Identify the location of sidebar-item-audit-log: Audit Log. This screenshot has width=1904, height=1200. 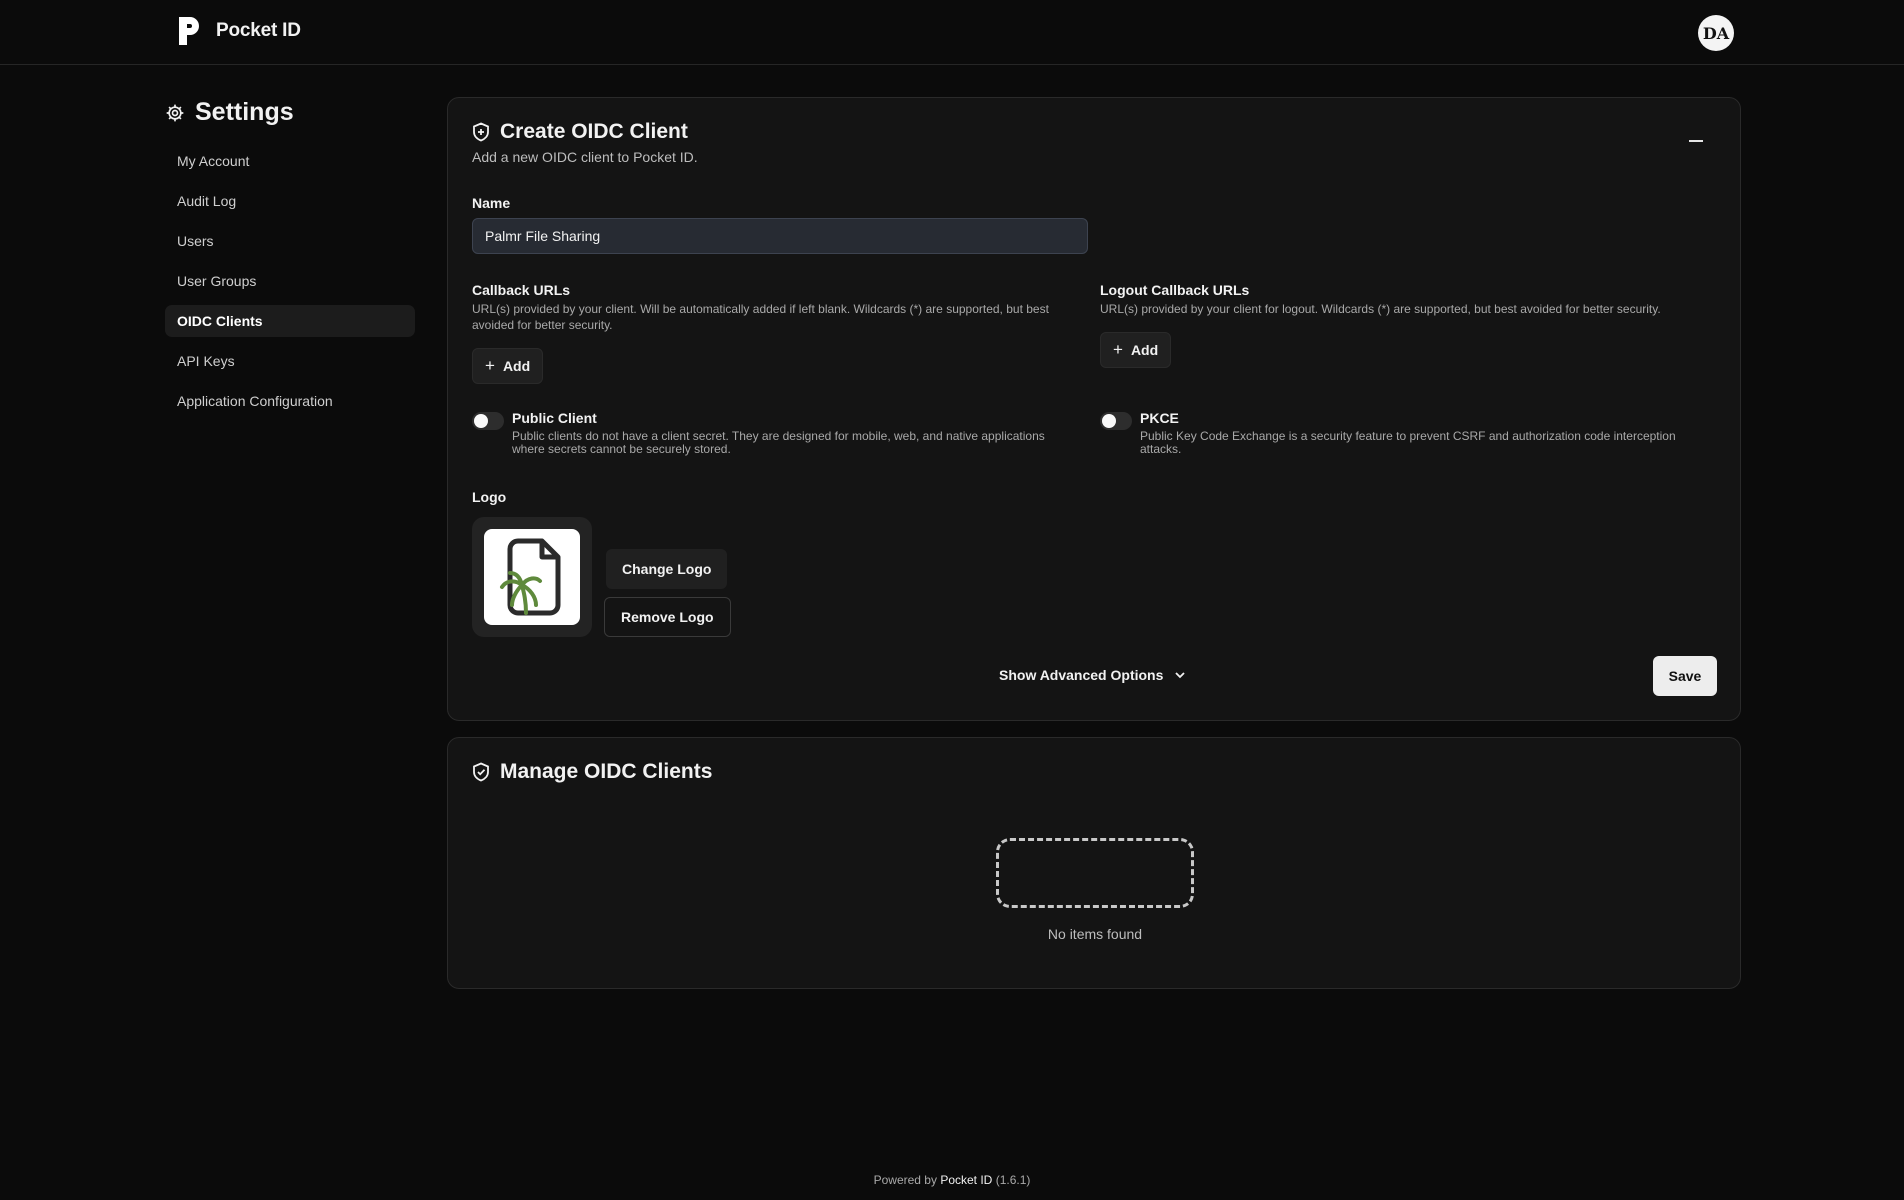
(290, 201).